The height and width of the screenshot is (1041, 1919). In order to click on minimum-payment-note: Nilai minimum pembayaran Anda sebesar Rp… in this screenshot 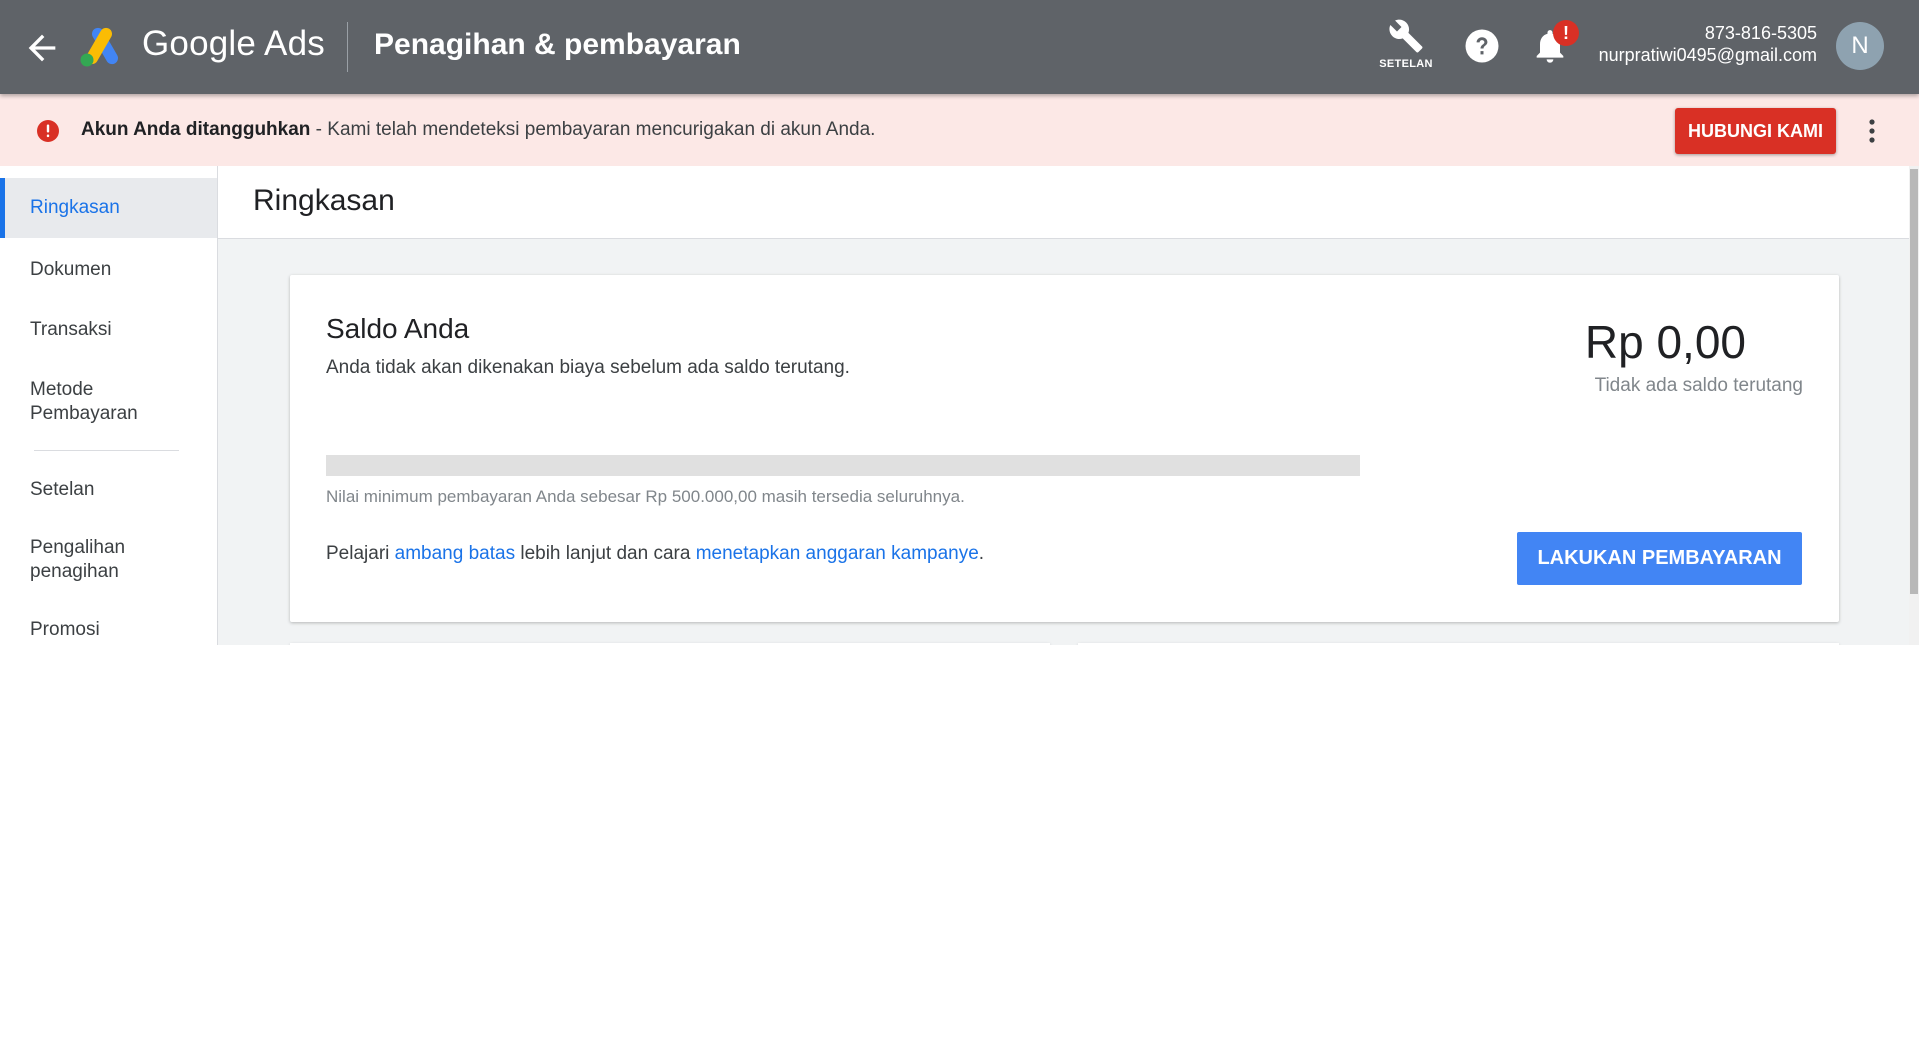, I will do `click(645, 496)`.